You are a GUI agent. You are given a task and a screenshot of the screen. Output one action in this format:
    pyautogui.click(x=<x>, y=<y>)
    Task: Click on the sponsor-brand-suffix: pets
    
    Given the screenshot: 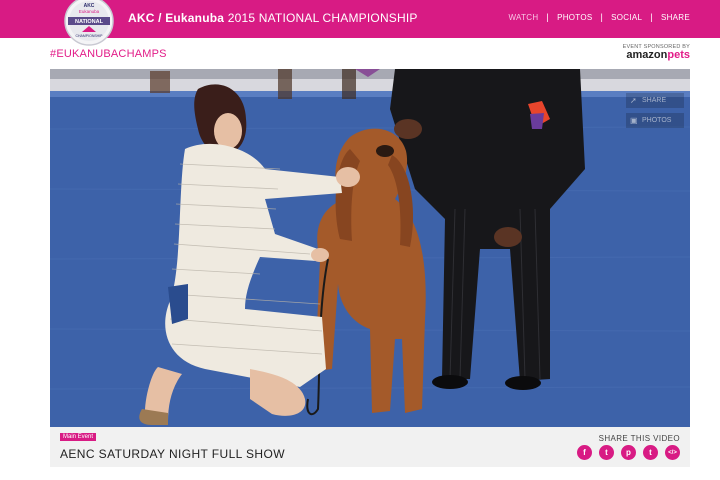 What is the action you would take?
    pyautogui.click(x=678, y=55)
    